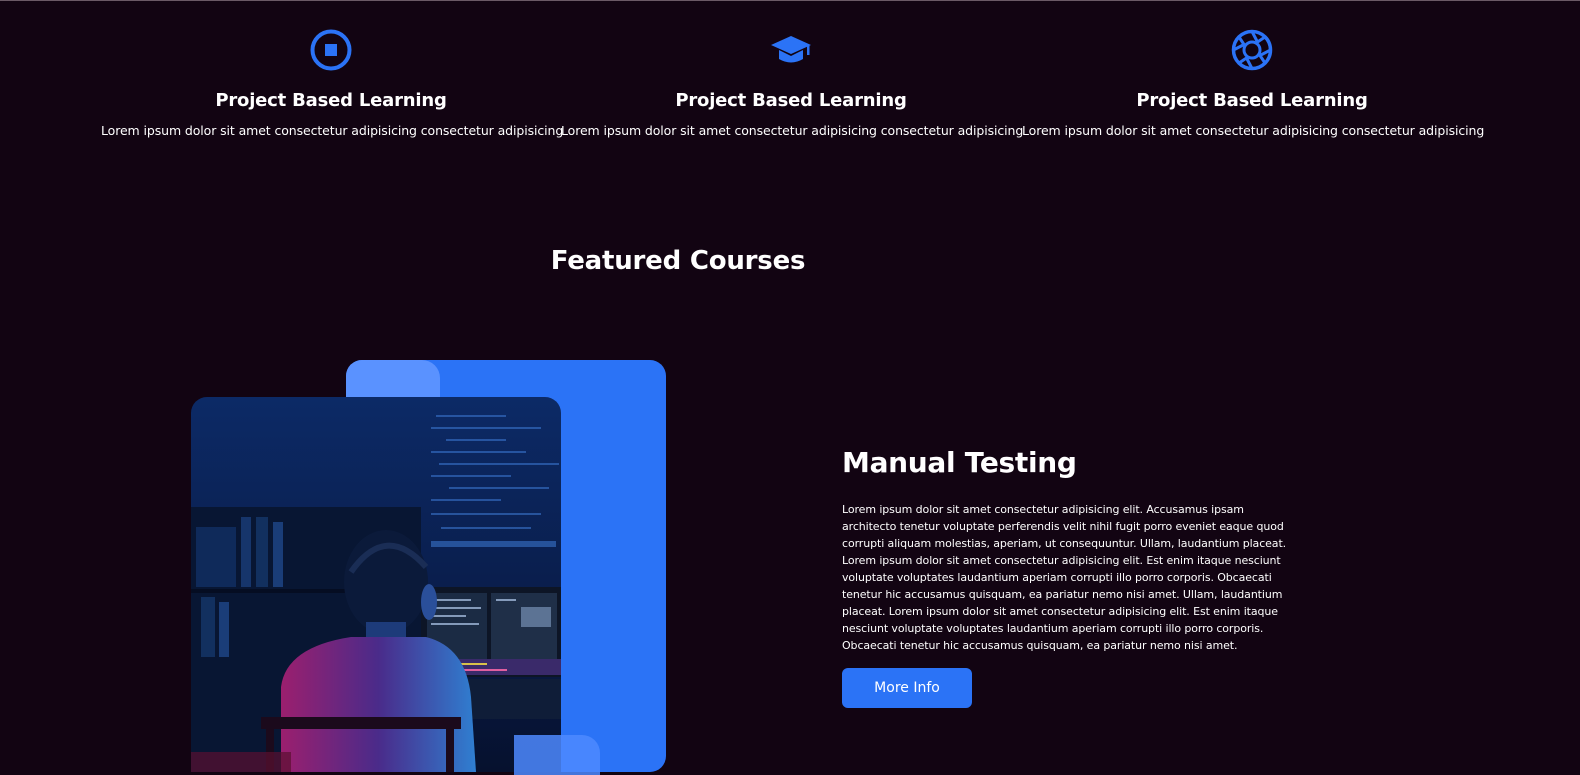 Image resolution: width=1580 pixels, height=775 pixels. I want to click on image-card-accent-bottom, so click(557, 755).